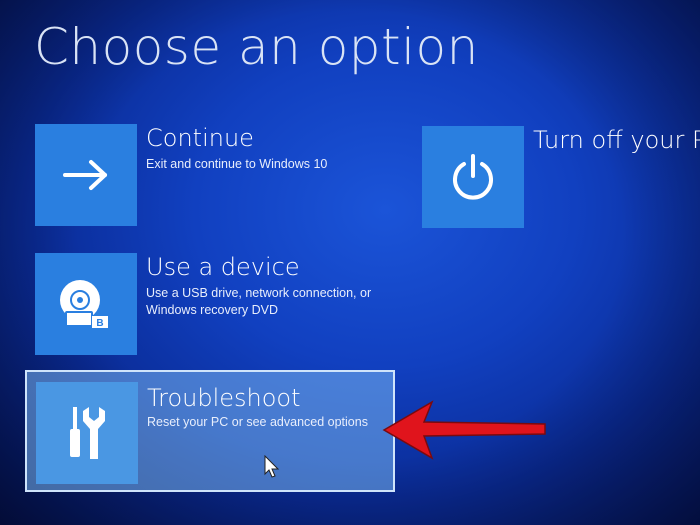 Image resolution: width=700 pixels, height=525 pixels. What do you see at coordinates (215, 176) in the screenshot?
I see `option-continue: Continue Exit and continue to Windows 10` at bounding box center [215, 176].